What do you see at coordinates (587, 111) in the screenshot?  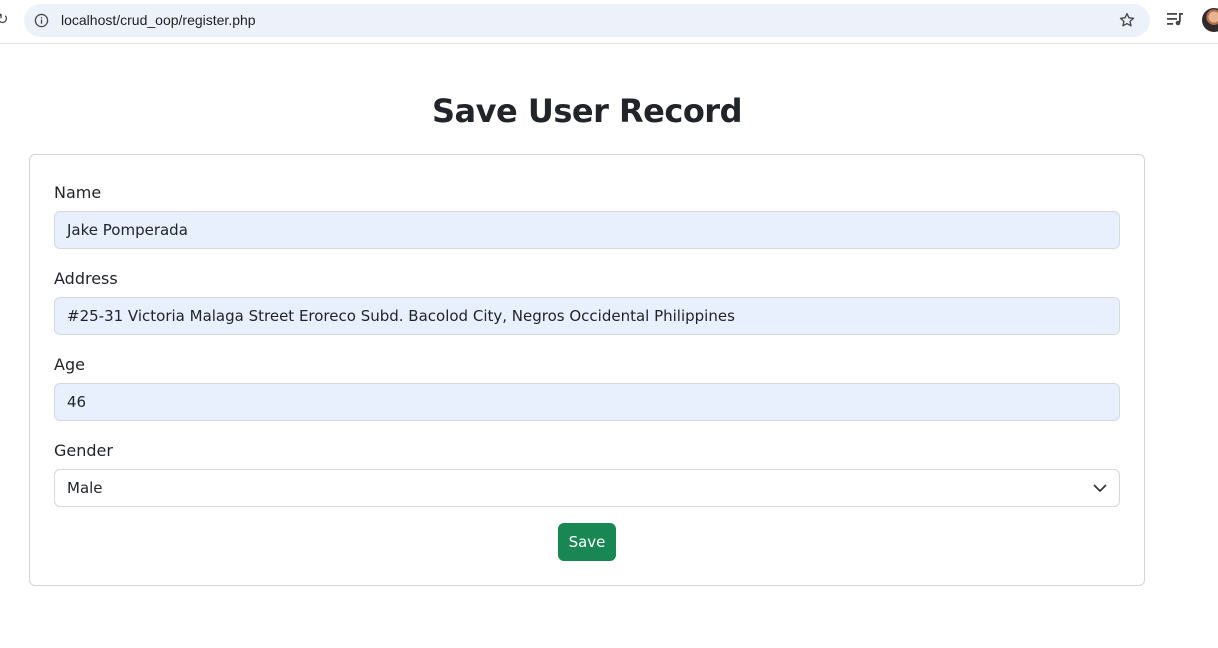 I see `page-title: Save User Record` at bounding box center [587, 111].